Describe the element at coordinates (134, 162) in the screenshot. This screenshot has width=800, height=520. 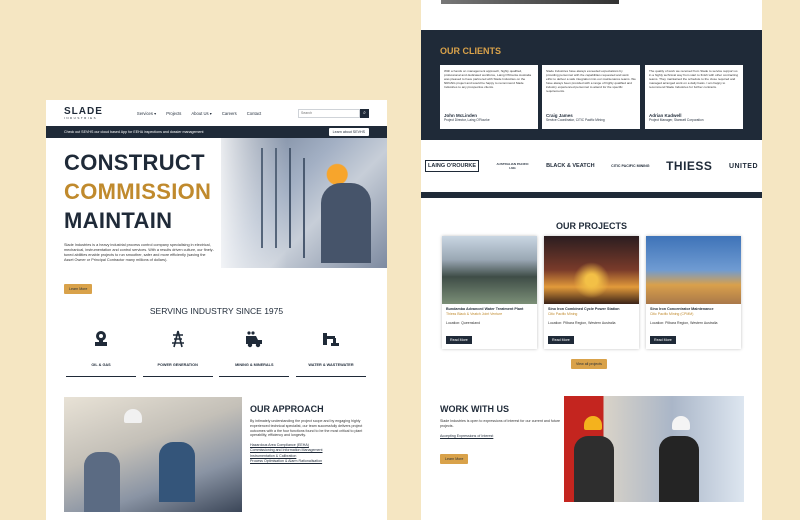
I see `headline-construct: CONSTRUCT` at that location.